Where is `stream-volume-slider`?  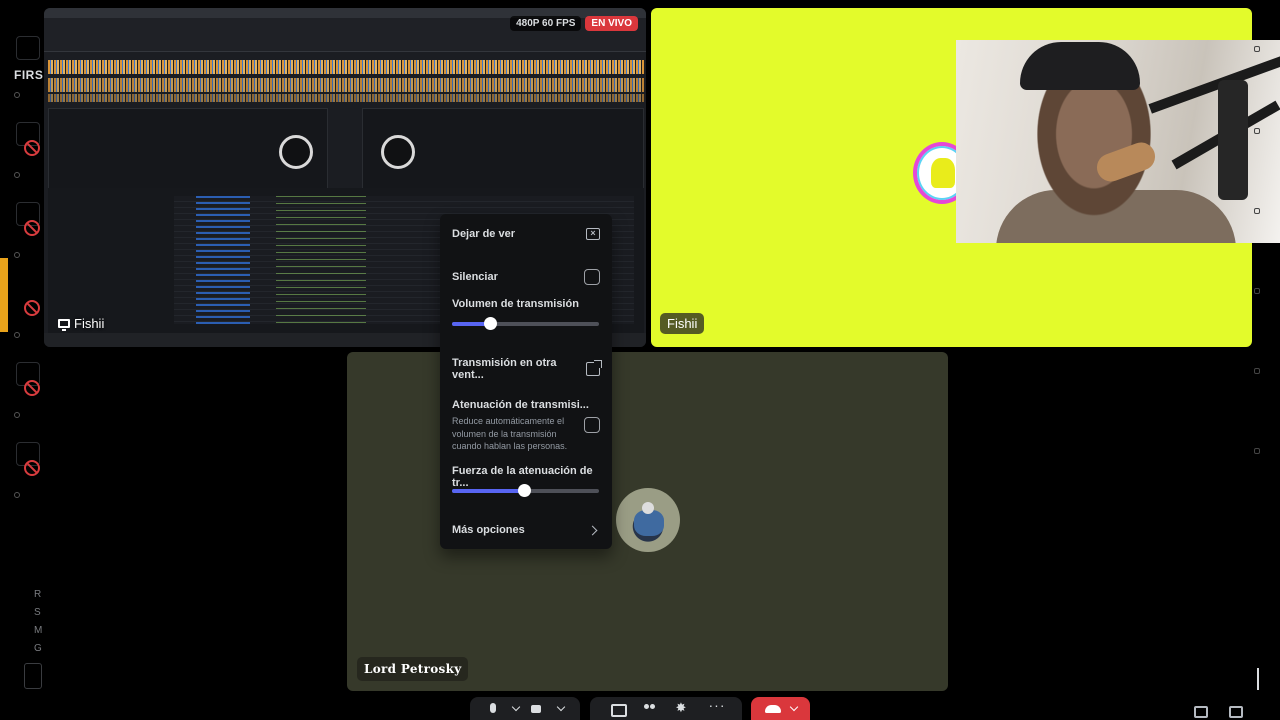
stream-volume-slider is located at coordinates (525, 323).